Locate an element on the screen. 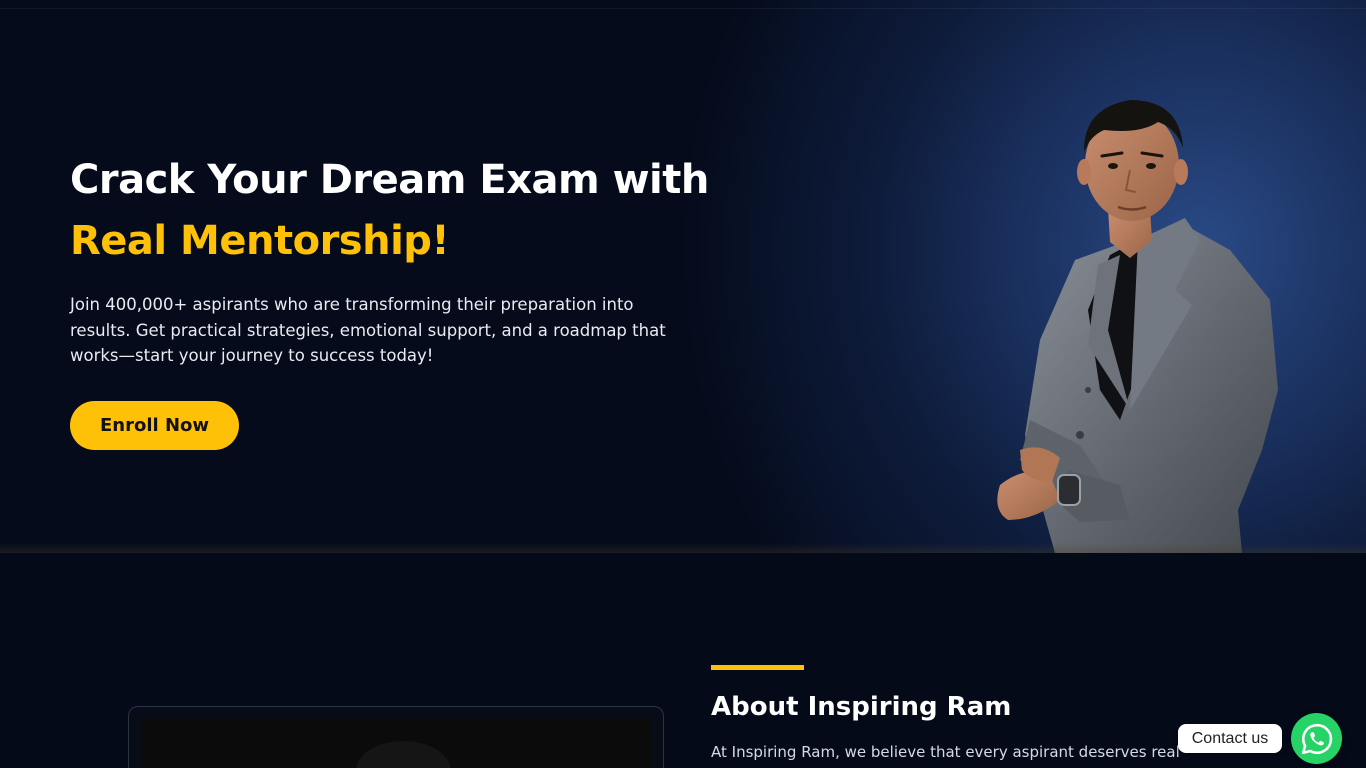 Image resolution: width=1366 pixels, height=768 pixels. whatsapp-button is located at coordinates (1316, 738).